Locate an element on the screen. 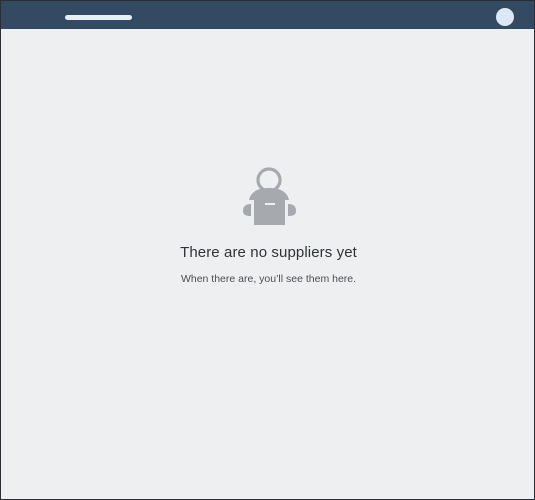 This screenshot has width=535, height=500. user-avatar-icon is located at coordinates (505, 17).